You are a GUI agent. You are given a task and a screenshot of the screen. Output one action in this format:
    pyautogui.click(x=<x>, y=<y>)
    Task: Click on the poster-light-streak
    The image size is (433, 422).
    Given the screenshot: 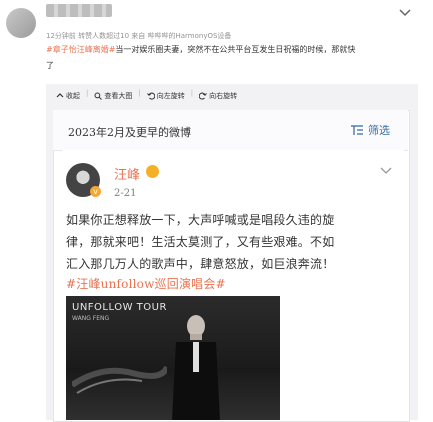 What is the action you would take?
    pyautogui.click(x=119, y=379)
    